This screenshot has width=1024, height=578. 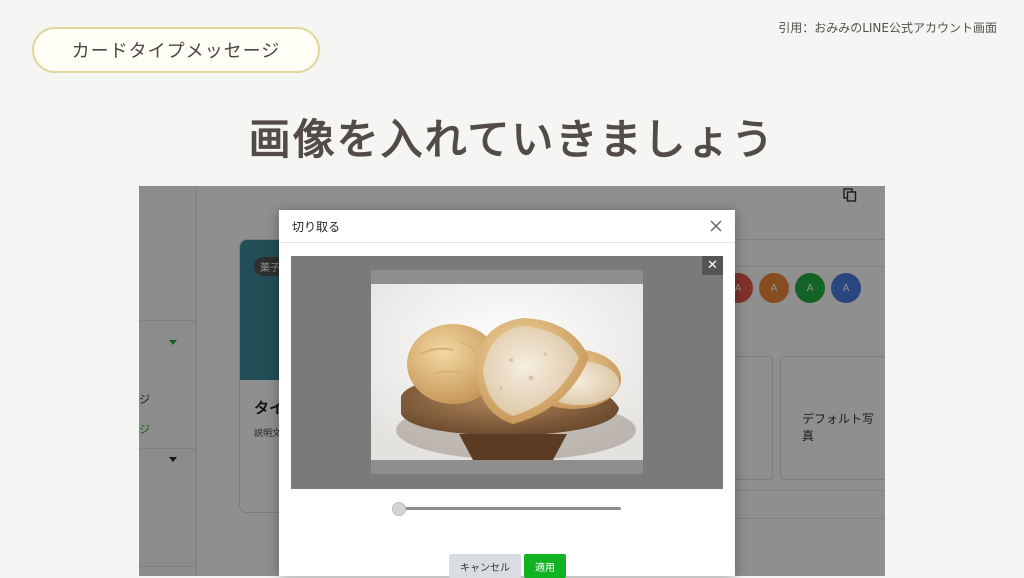 I want to click on zoom-slider-track, so click(x=509, y=508).